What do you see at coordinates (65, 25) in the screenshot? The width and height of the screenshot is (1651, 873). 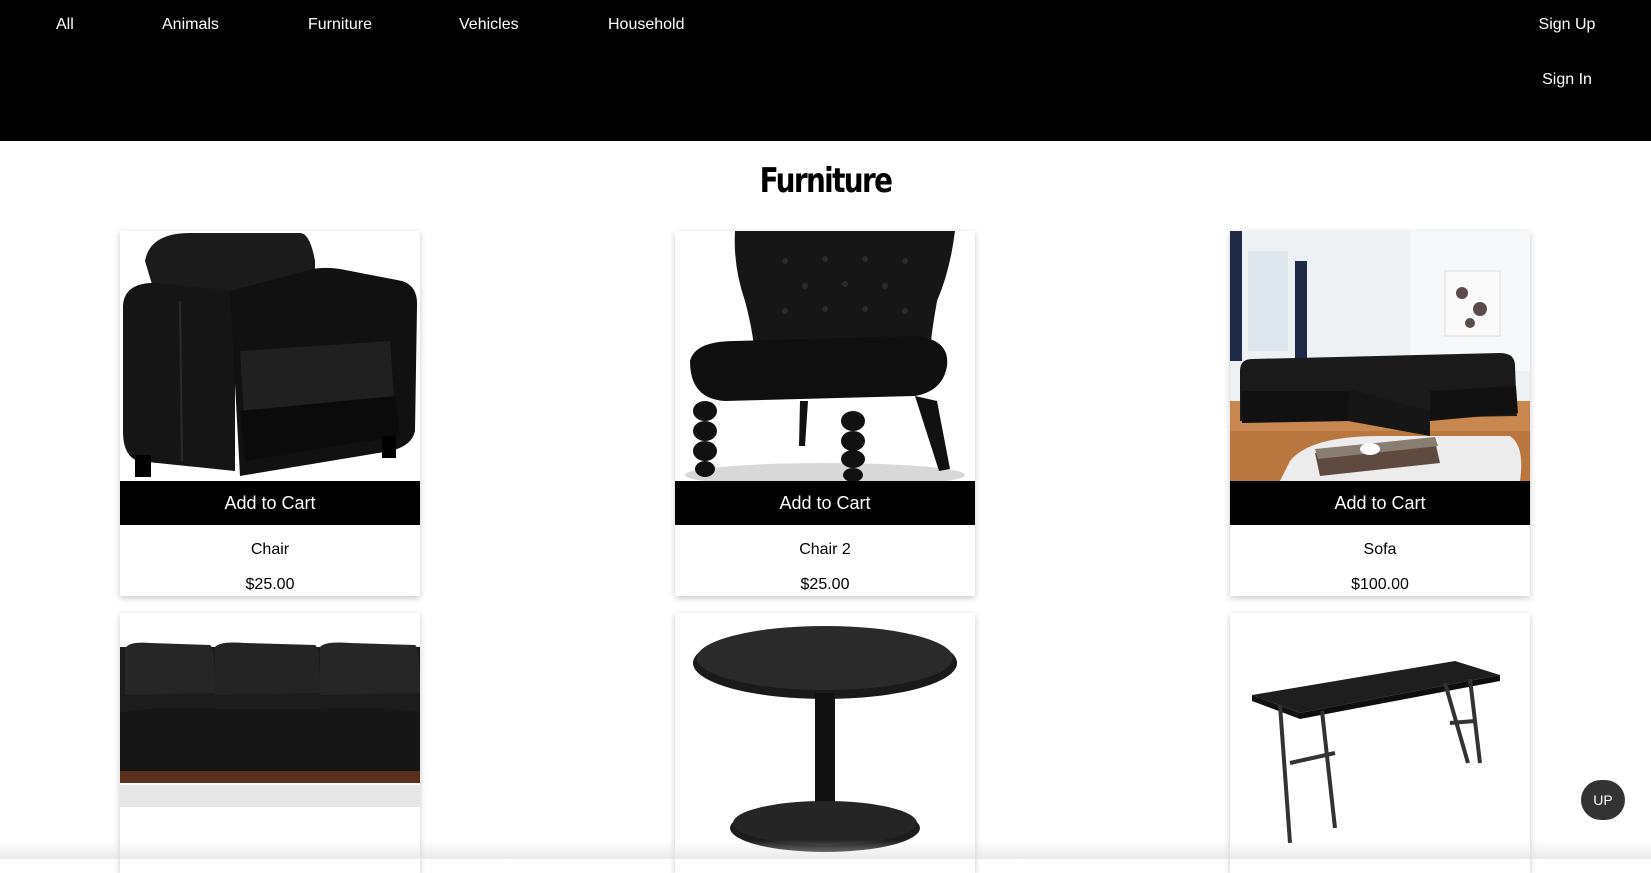 I see `nav-link-all: All` at bounding box center [65, 25].